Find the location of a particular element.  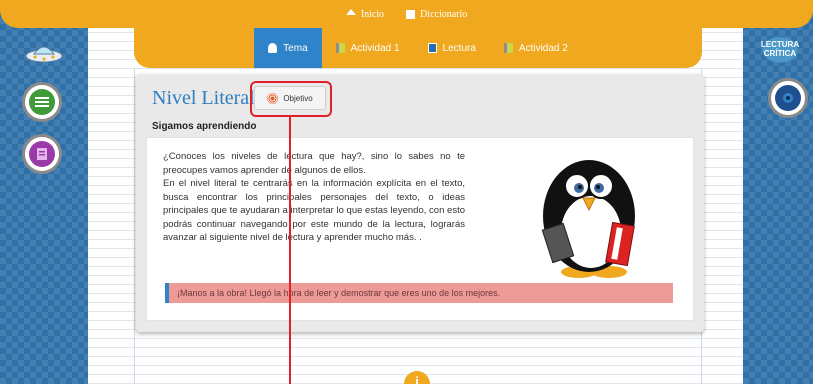

section-subheading: Sigamos aprendiendo is located at coordinates (204, 126).